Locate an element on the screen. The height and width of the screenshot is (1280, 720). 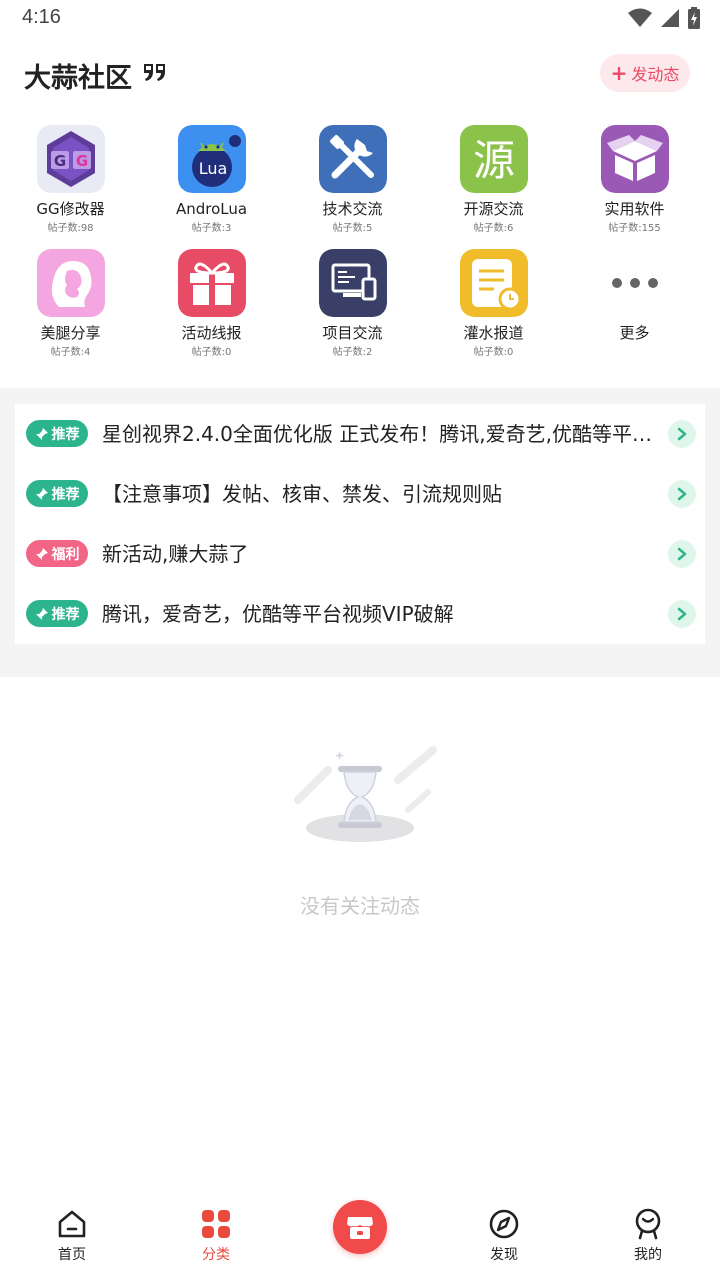
category-item-gg: G G GG修改器 帖子数:98 is located at coordinates (70, 180).